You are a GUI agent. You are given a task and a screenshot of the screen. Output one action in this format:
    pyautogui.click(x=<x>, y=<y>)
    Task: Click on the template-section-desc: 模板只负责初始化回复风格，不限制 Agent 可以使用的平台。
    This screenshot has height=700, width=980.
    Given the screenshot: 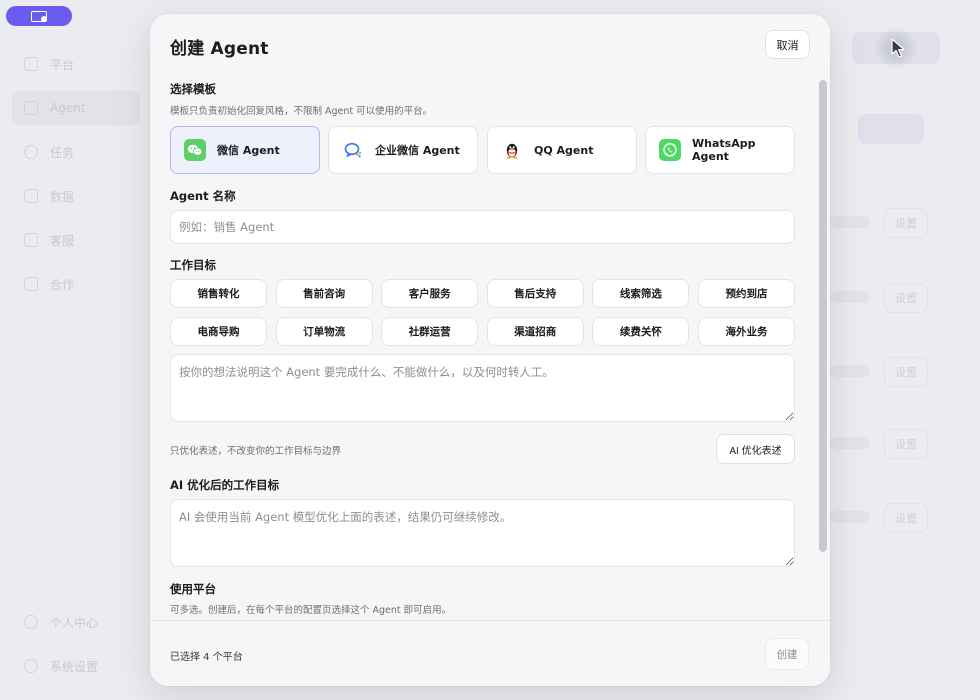 What is the action you would take?
    pyautogui.click(x=301, y=111)
    